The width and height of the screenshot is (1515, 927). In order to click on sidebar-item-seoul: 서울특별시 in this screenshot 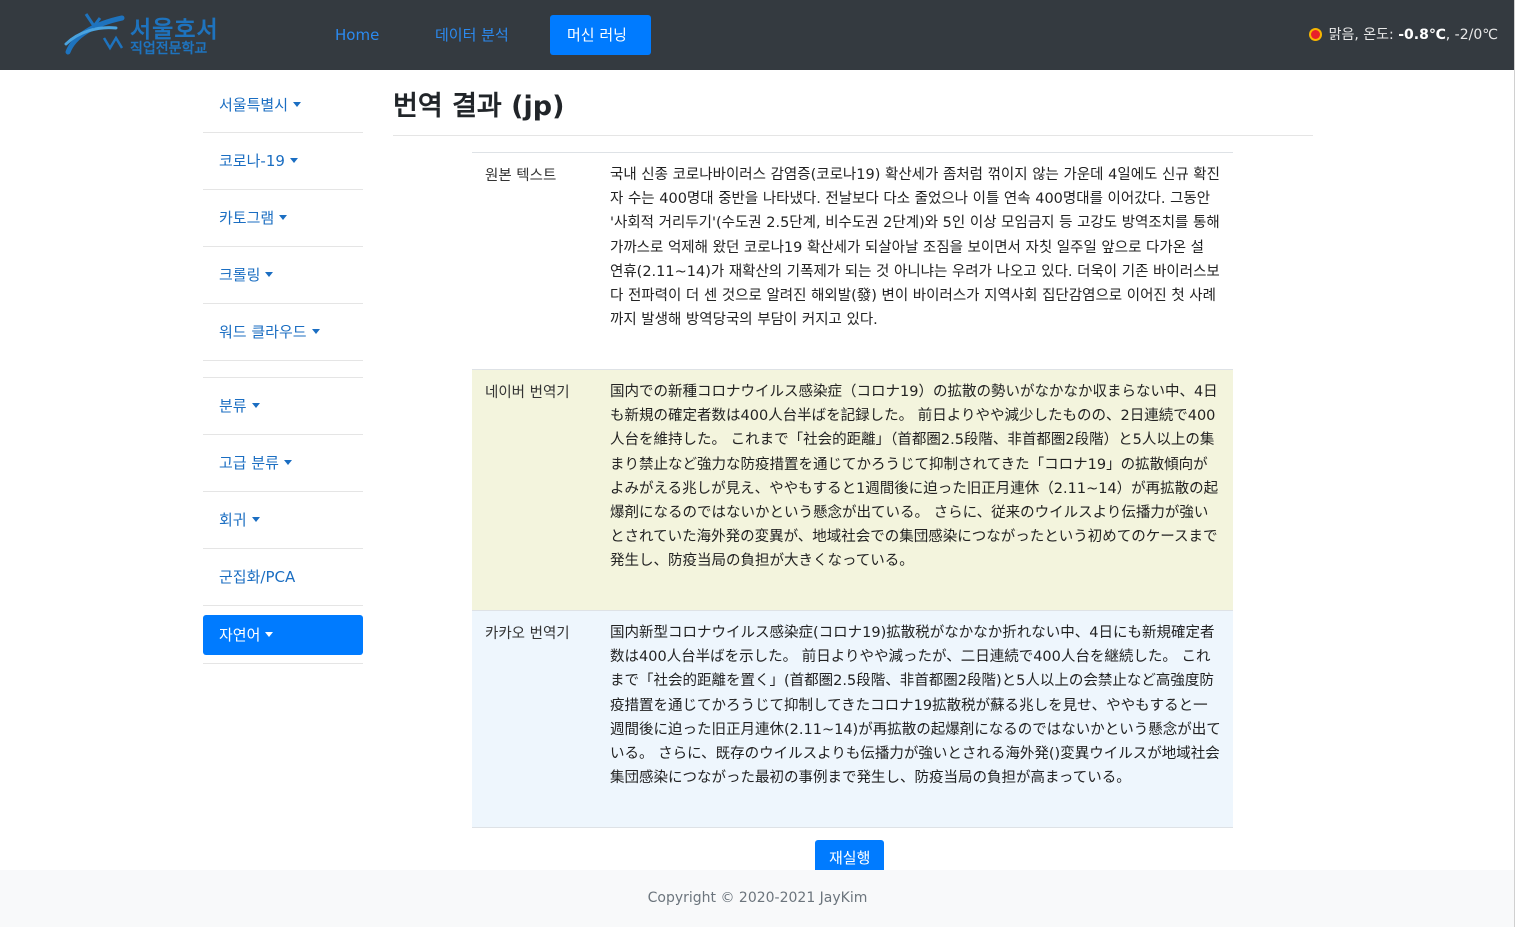, I will do `click(283, 105)`.